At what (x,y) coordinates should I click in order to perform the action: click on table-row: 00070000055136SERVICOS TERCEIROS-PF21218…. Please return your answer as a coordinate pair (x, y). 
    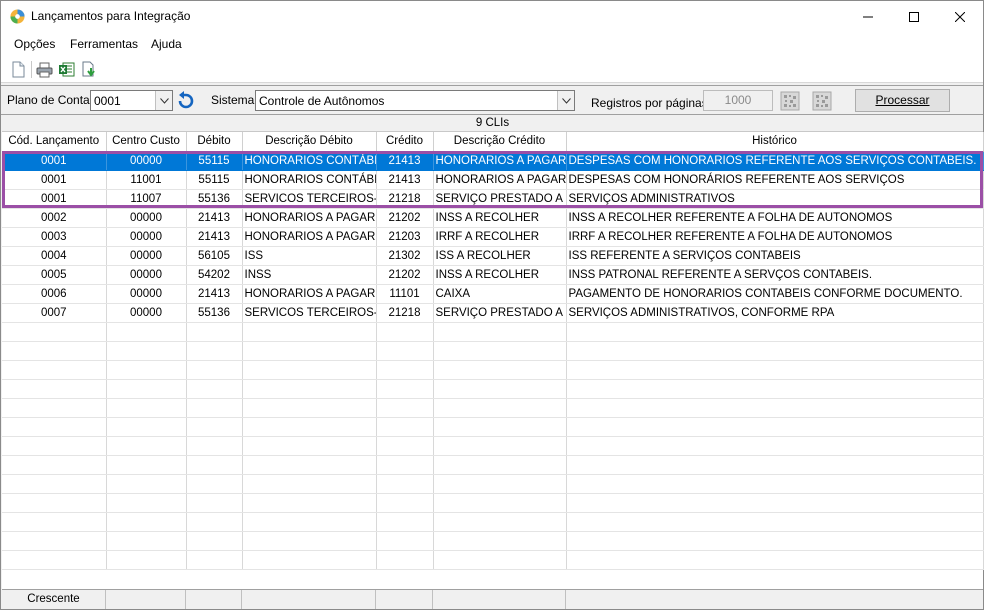
    Looking at the image, I should click on (493, 313).